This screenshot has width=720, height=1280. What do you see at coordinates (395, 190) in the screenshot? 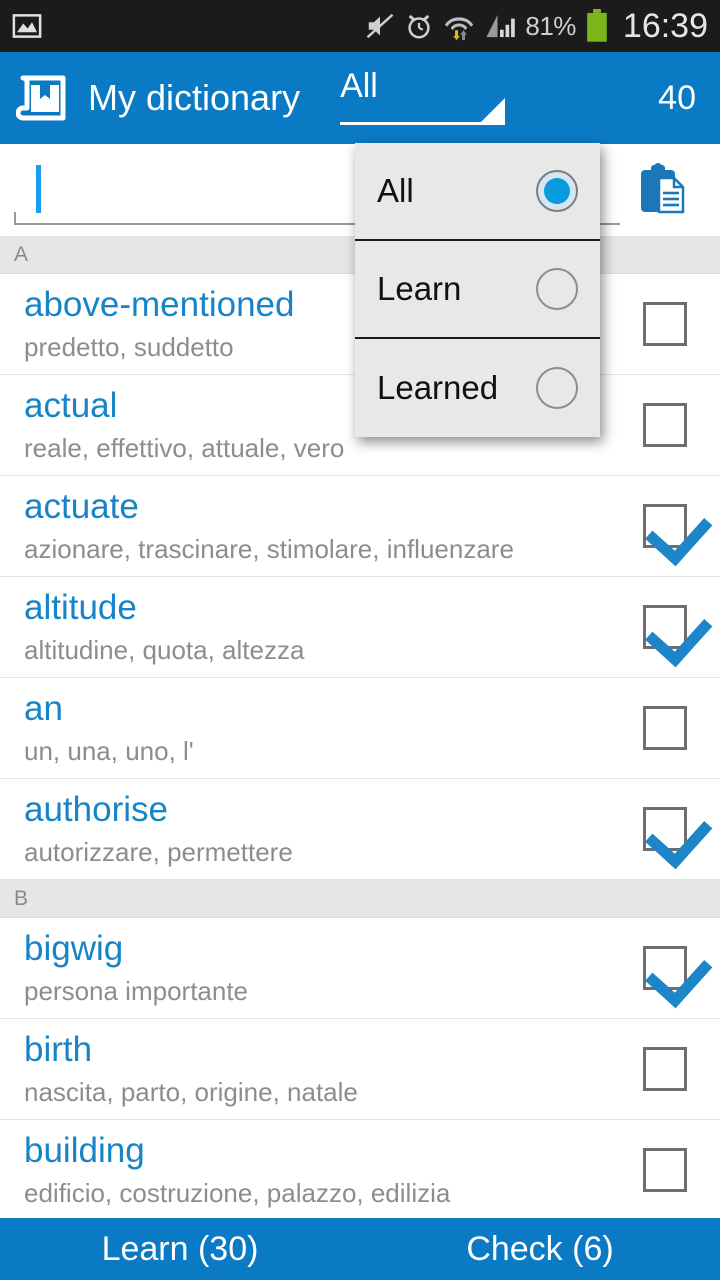
I see `dropdown-item-label: All` at bounding box center [395, 190].